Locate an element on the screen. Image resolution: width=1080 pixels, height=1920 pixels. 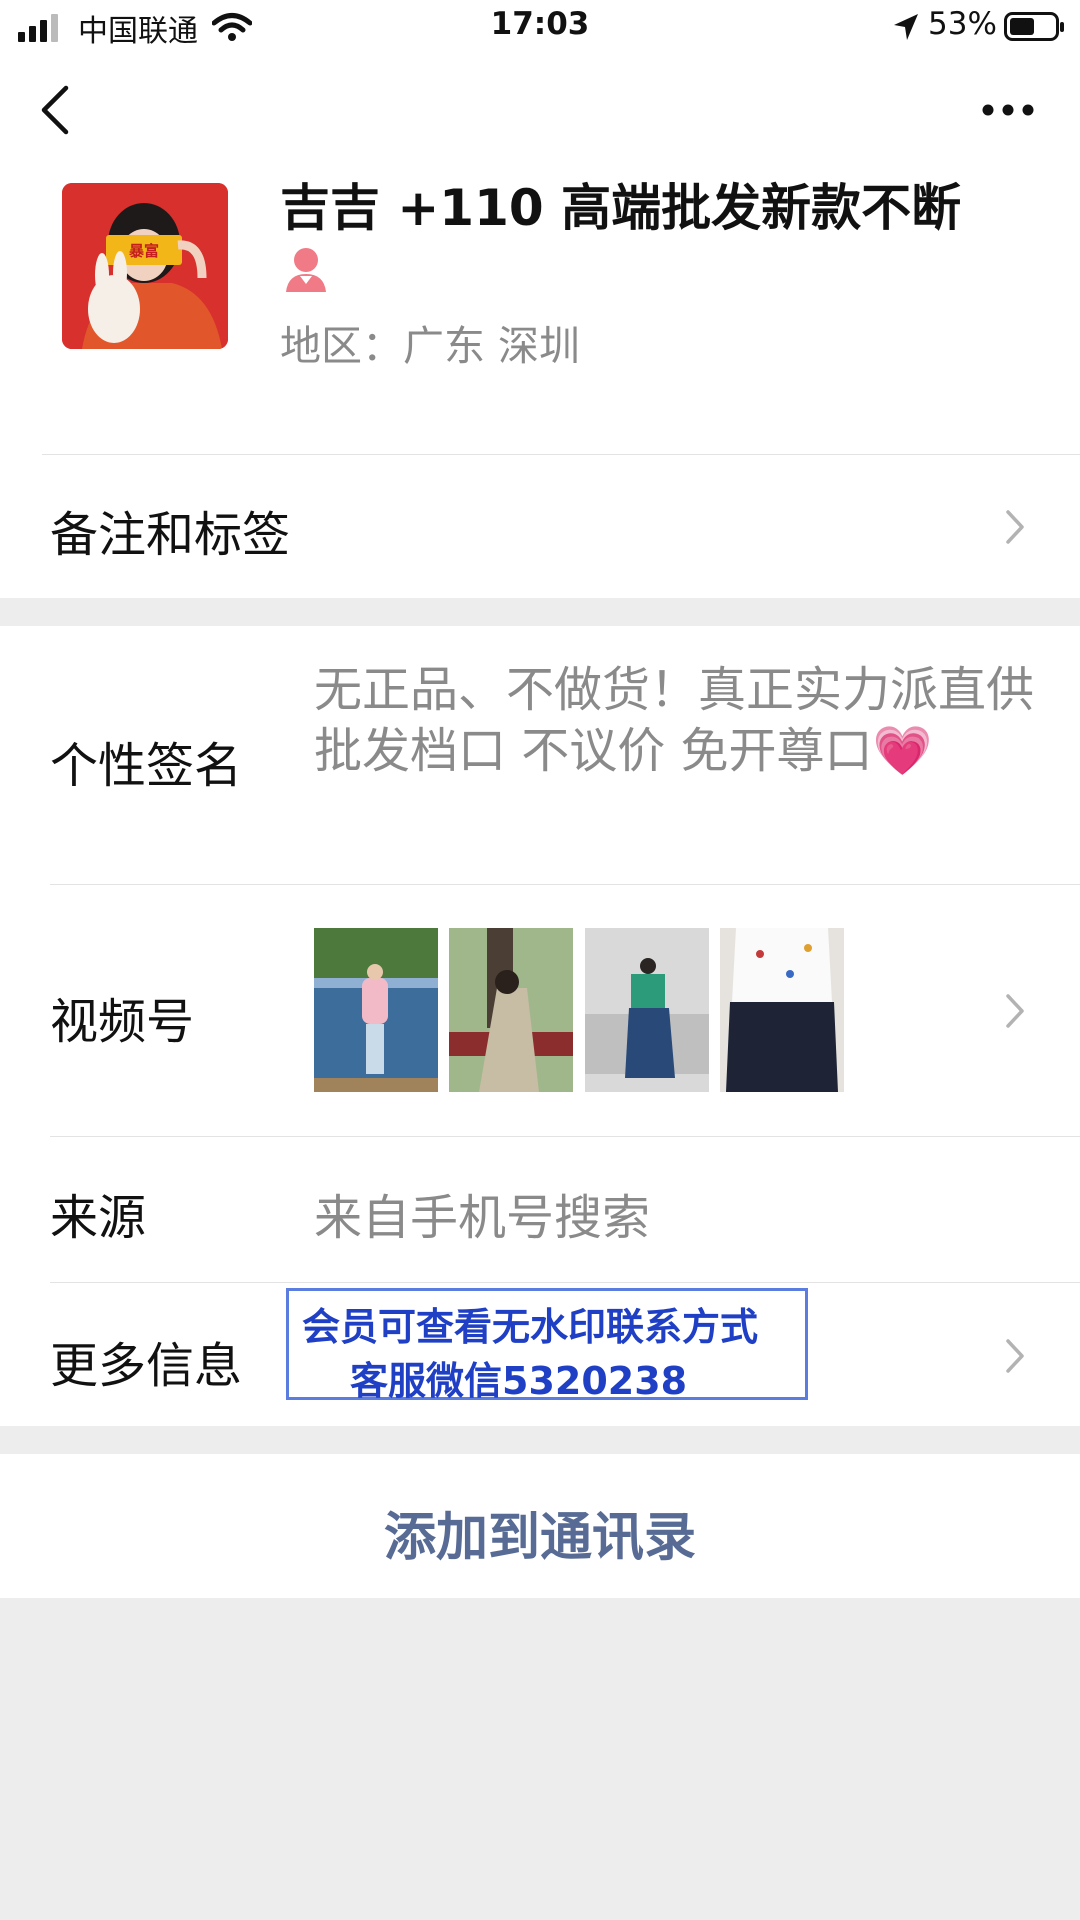
source-label: 来源 is located at coordinates (98, 1218).